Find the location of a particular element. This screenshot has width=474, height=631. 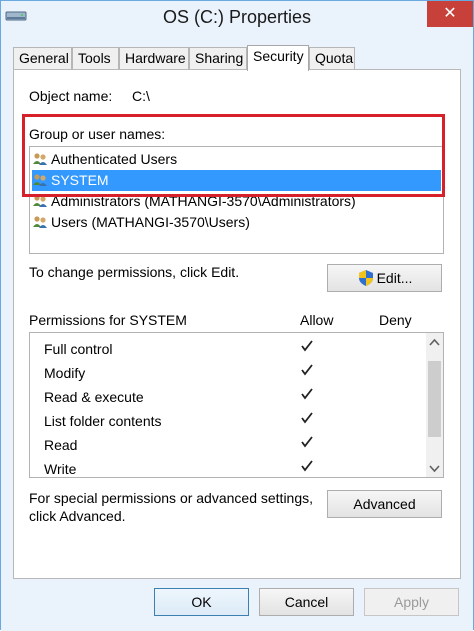

users-icon is located at coordinates (40, 222).